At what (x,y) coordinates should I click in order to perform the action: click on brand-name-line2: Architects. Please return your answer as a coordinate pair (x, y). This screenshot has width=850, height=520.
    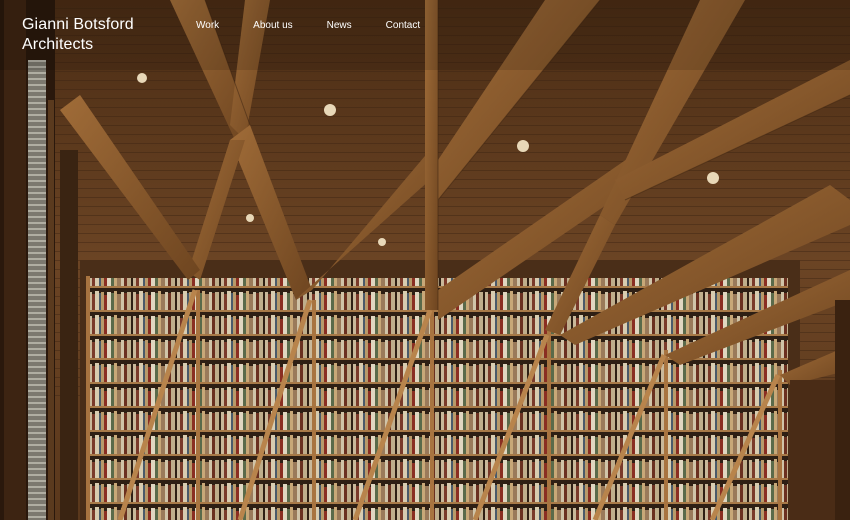
    Looking at the image, I should click on (58, 44).